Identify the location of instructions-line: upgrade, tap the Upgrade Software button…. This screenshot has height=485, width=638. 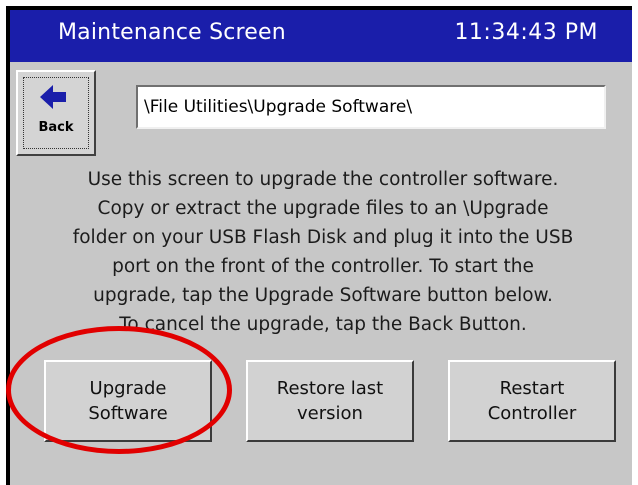
(323, 295).